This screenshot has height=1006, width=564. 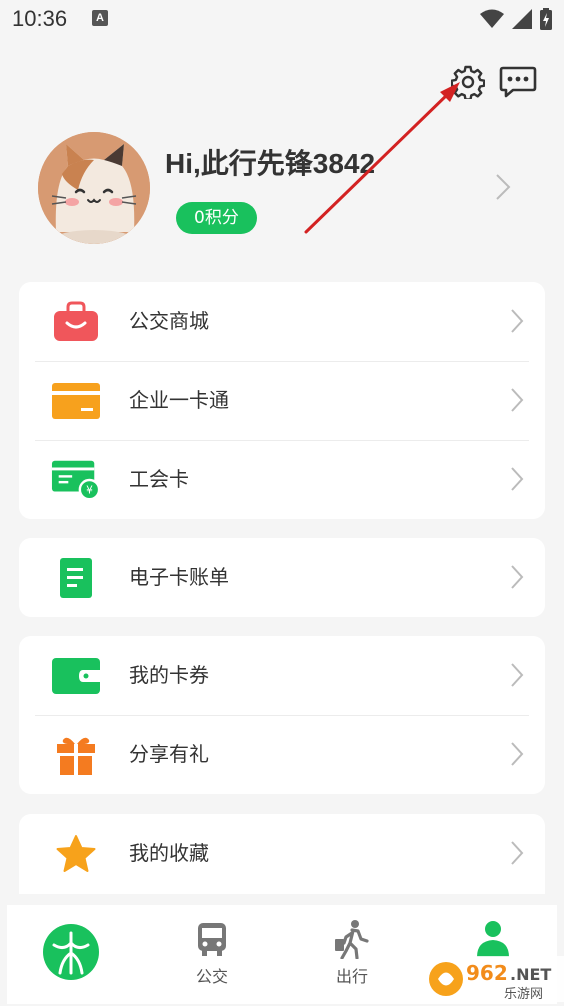 What do you see at coordinates (211, 976) in the screenshot?
I see `tab-label: 公交` at bounding box center [211, 976].